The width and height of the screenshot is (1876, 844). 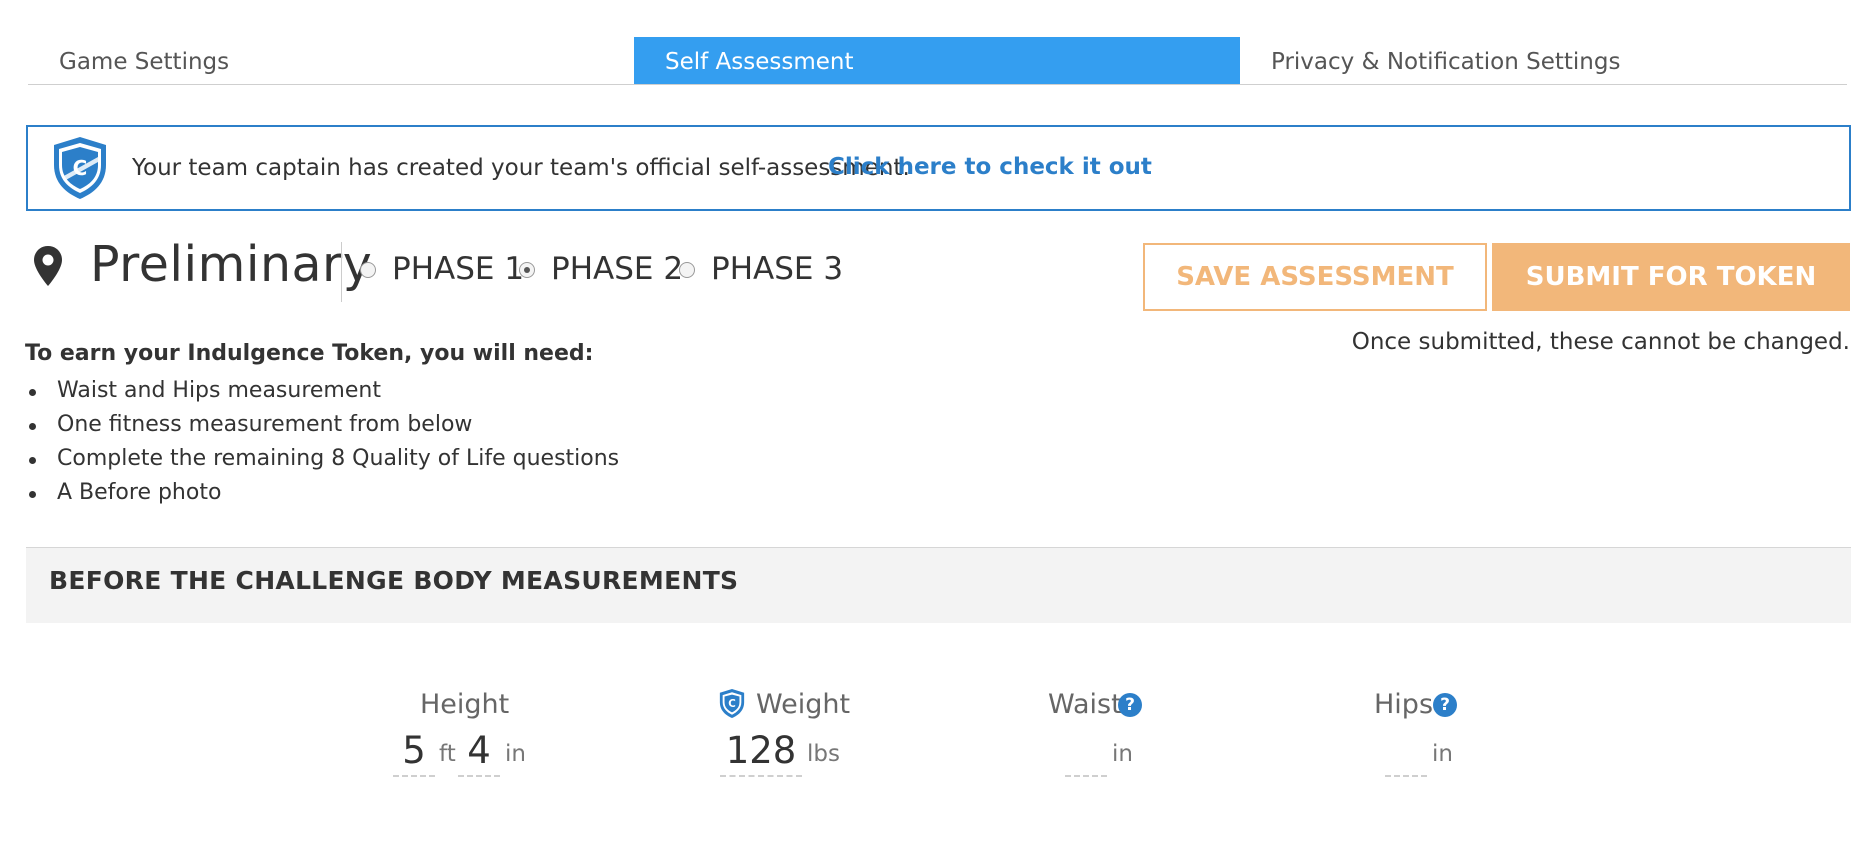 I want to click on phase-title: Preliminary, so click(x=231, y=264).